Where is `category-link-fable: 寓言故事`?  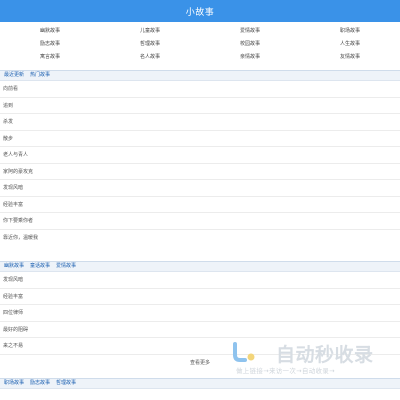 category-link-fable: 寓言故事 is located at coordinates (90, 57).